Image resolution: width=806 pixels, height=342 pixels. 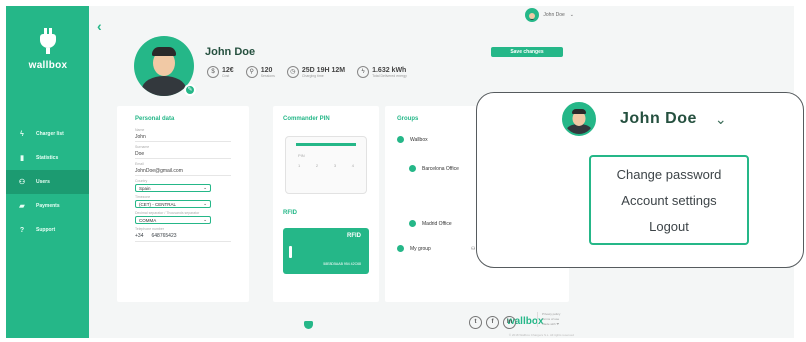 What do you see at coordinates (173, 204) in the screenshot?
I see `timezone-select: (CET) - CENTRAL ⌄` at bounding box center [173, 204].